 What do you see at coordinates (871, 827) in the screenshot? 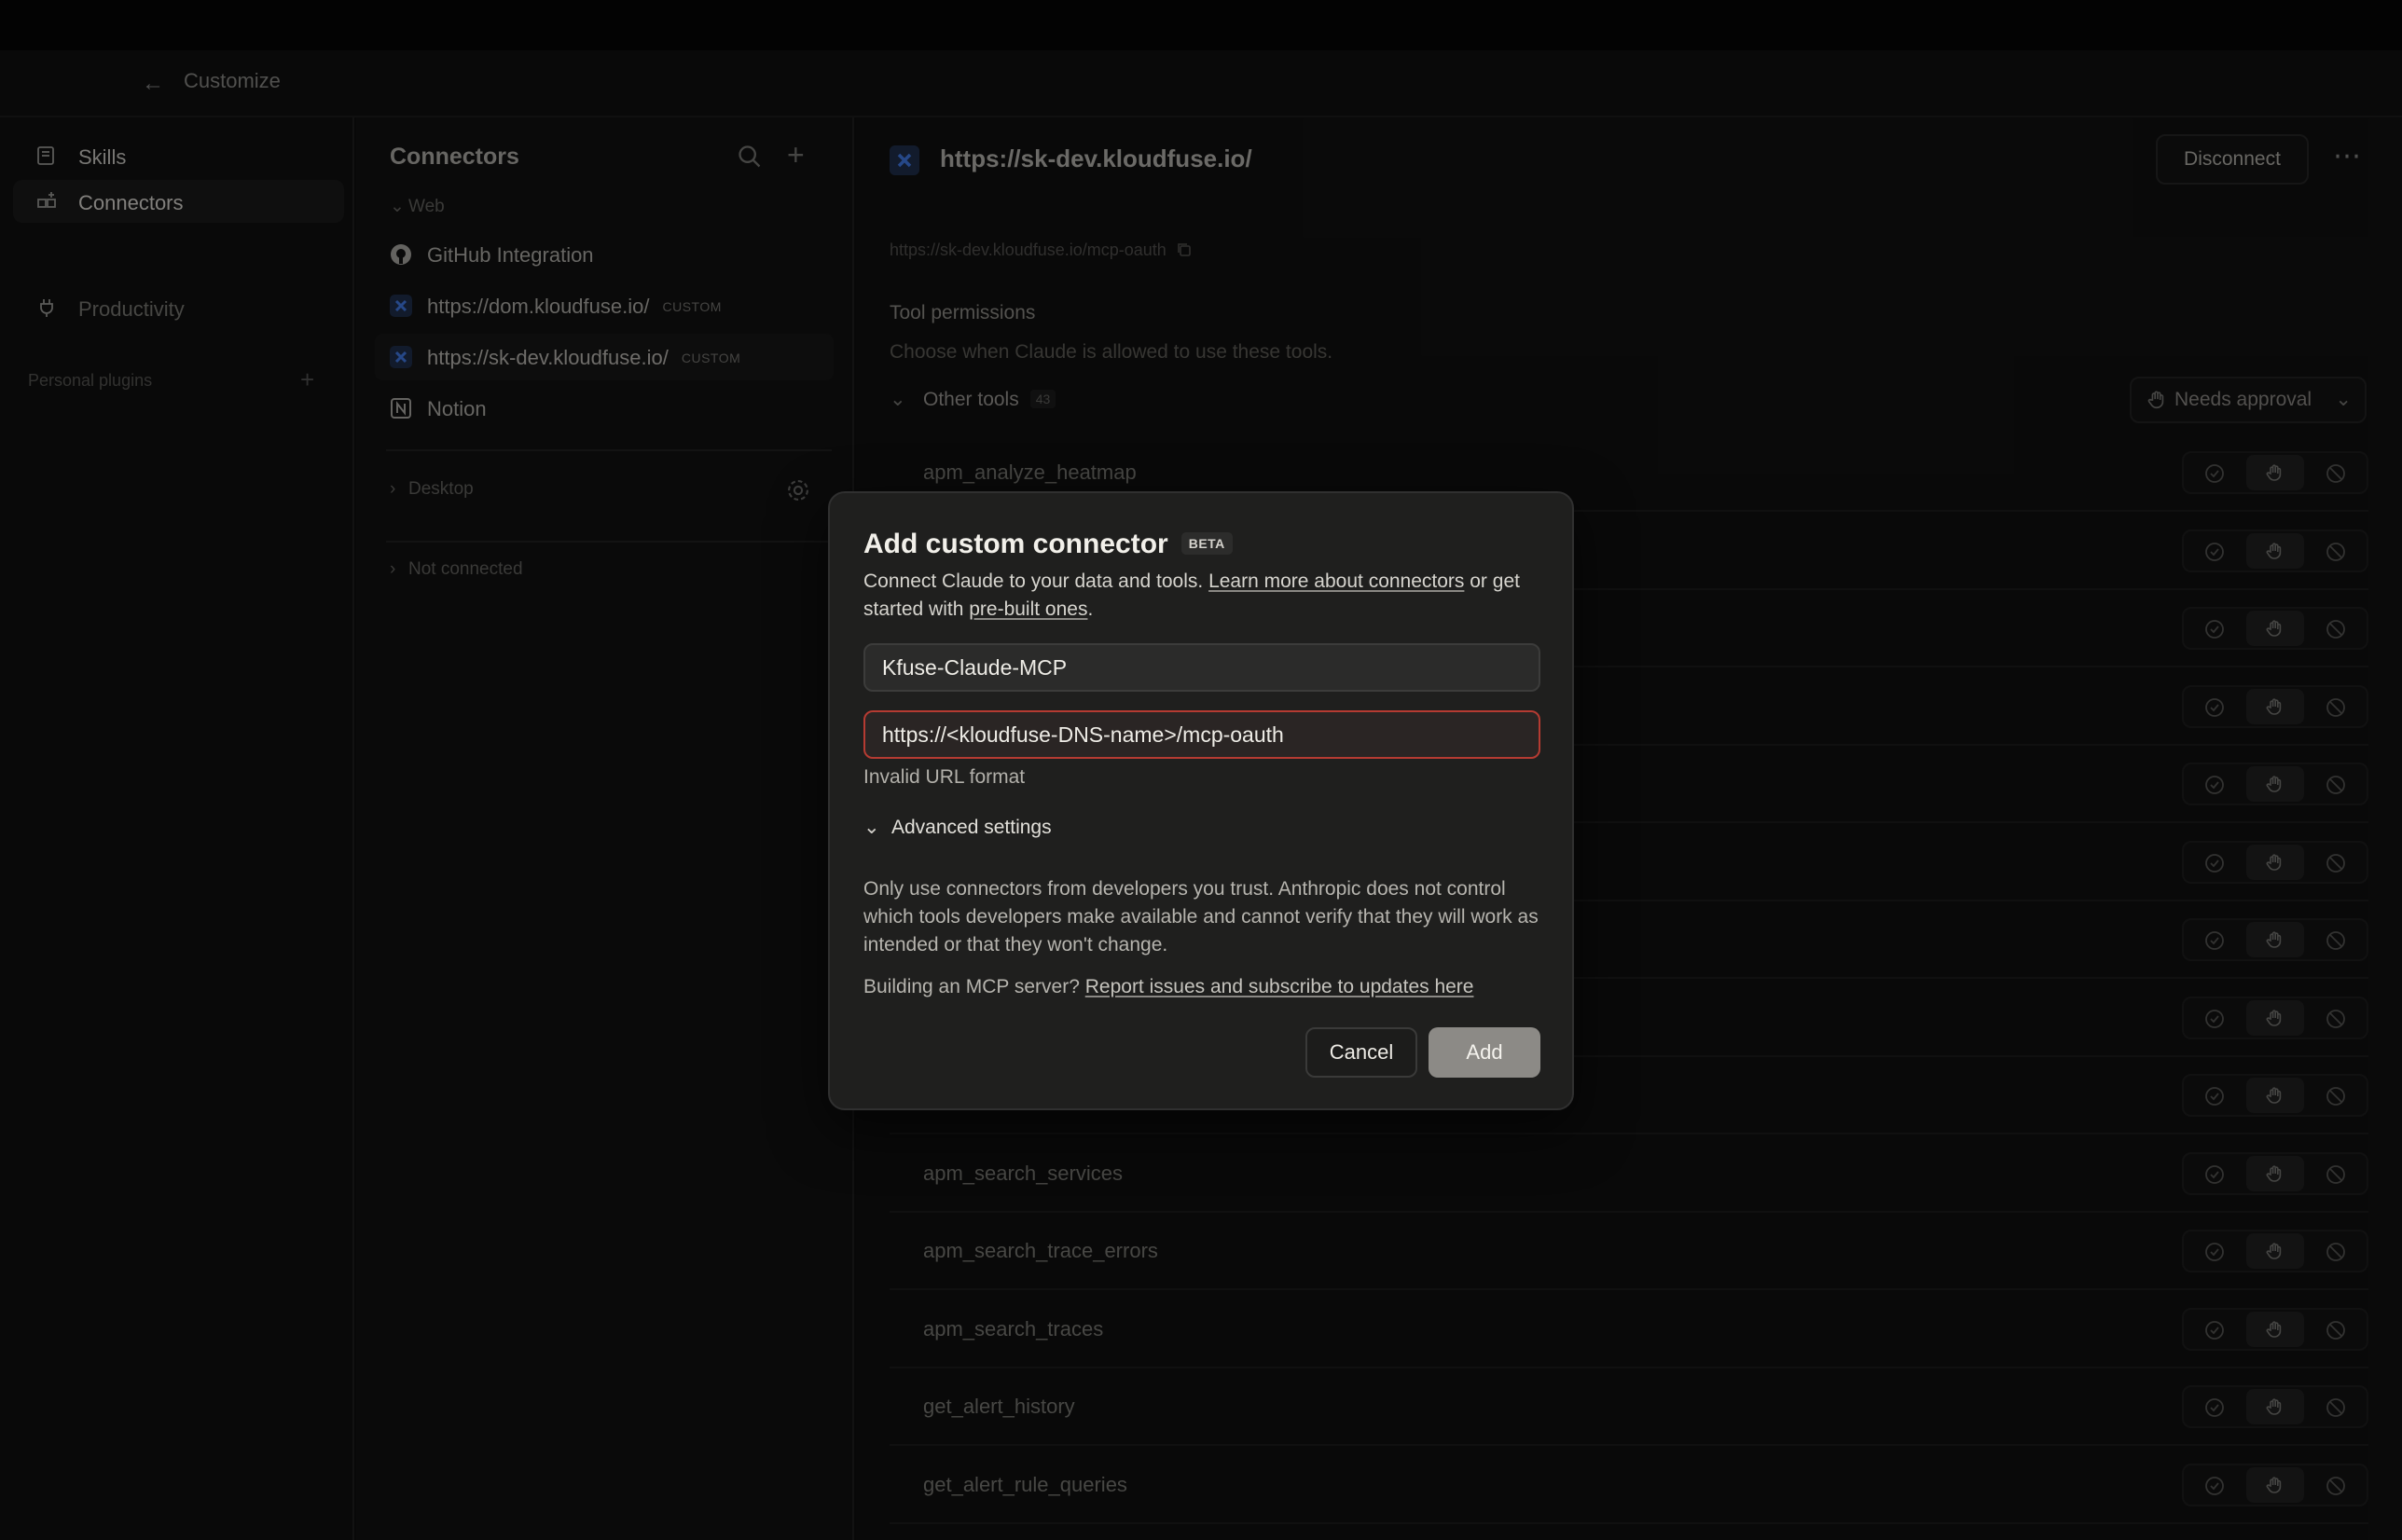
I see `chevron-down-icon: ⌄` at bounding box center [871, 827].